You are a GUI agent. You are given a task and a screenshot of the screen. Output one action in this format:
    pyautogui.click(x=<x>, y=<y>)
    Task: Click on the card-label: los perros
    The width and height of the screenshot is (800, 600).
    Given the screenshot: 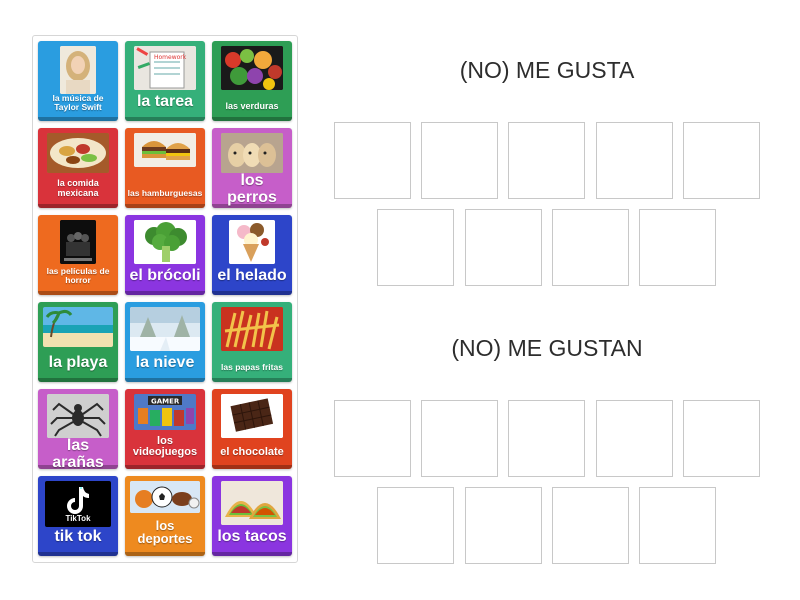 What is the action you would take?
    pyautogui.click(x=252, y=189)
    